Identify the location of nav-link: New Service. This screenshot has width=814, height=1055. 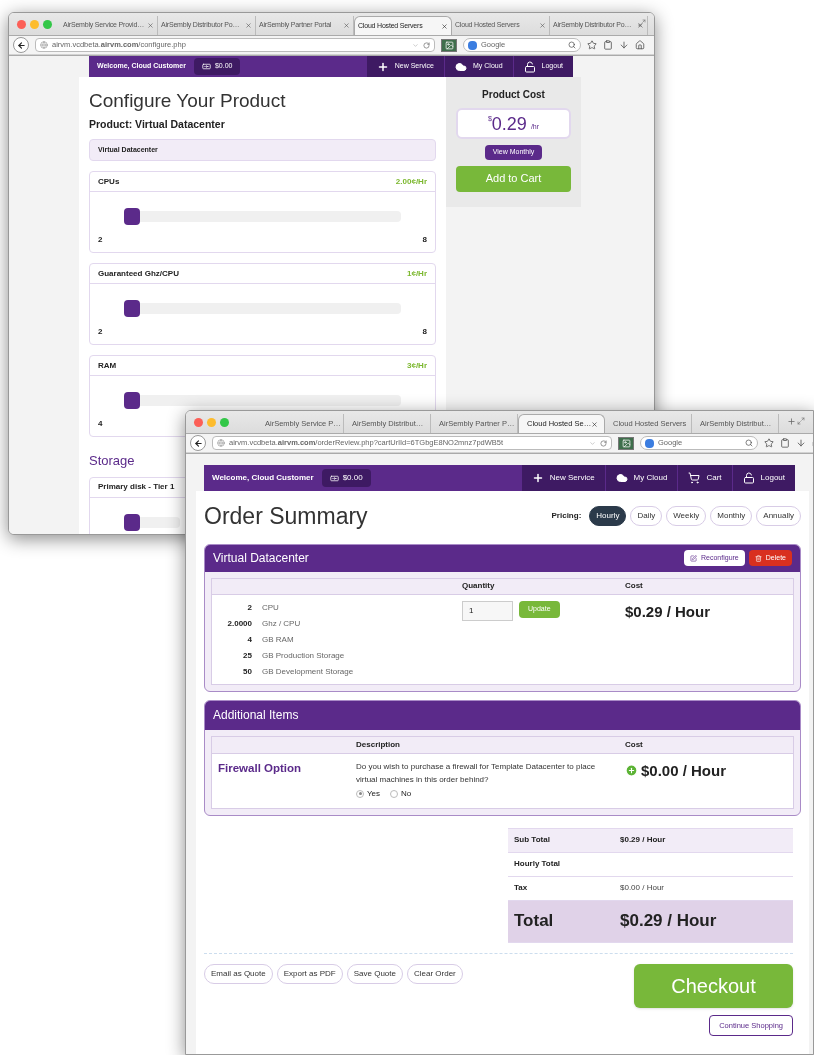
(562, 478).